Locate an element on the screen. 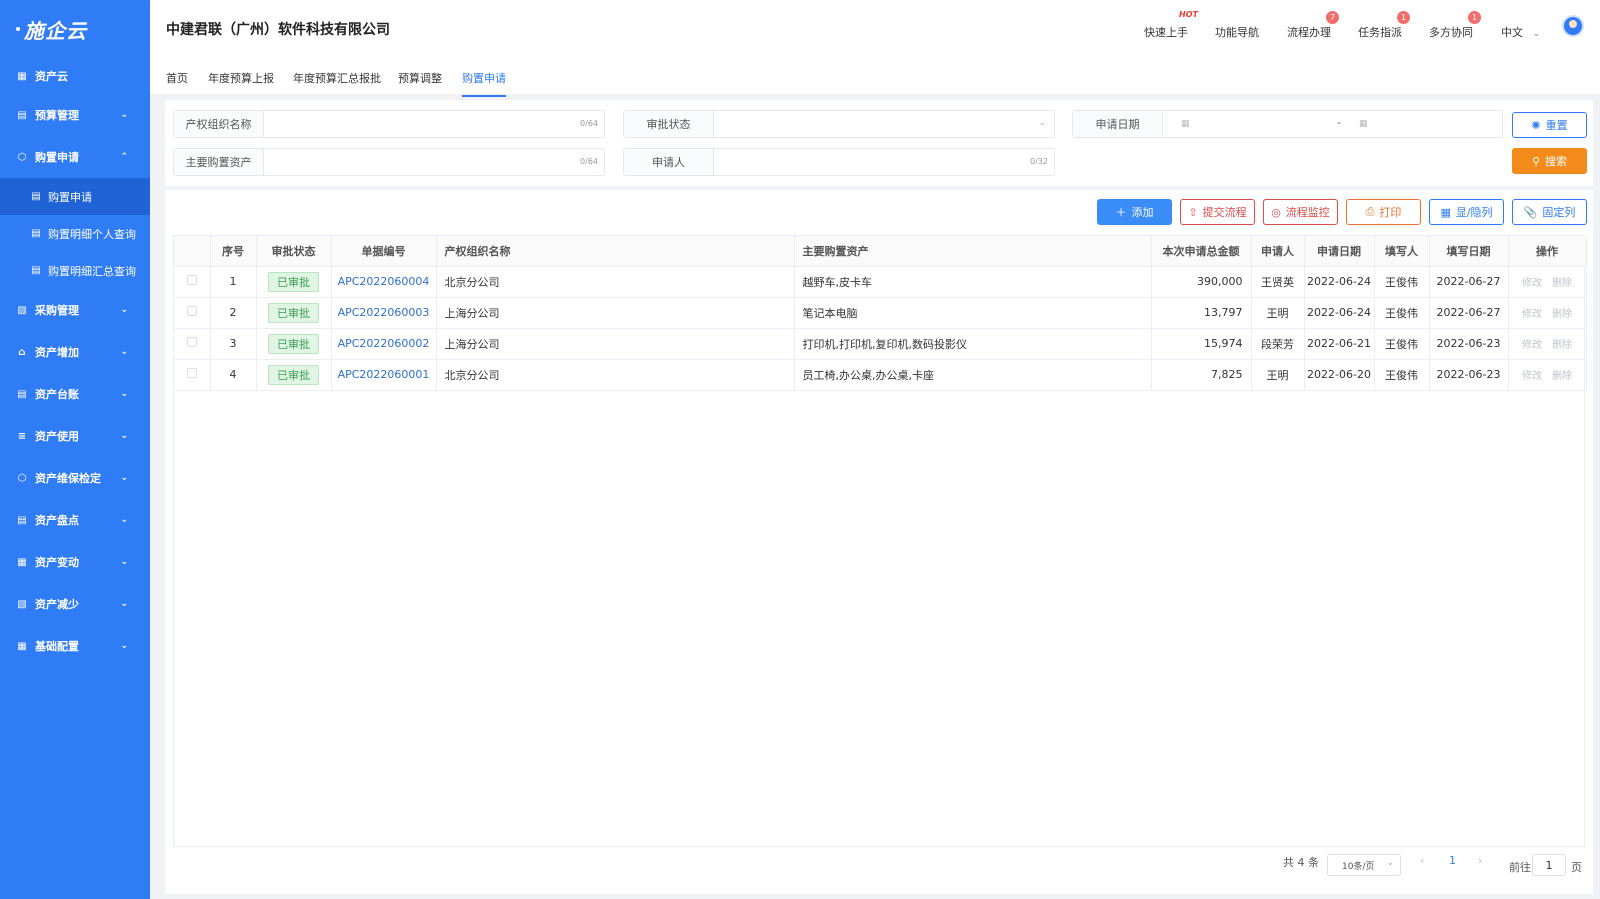 Image resolution: width=1600 pixels, height=899 pixels. avatar is located at coordinates (1573, 26).